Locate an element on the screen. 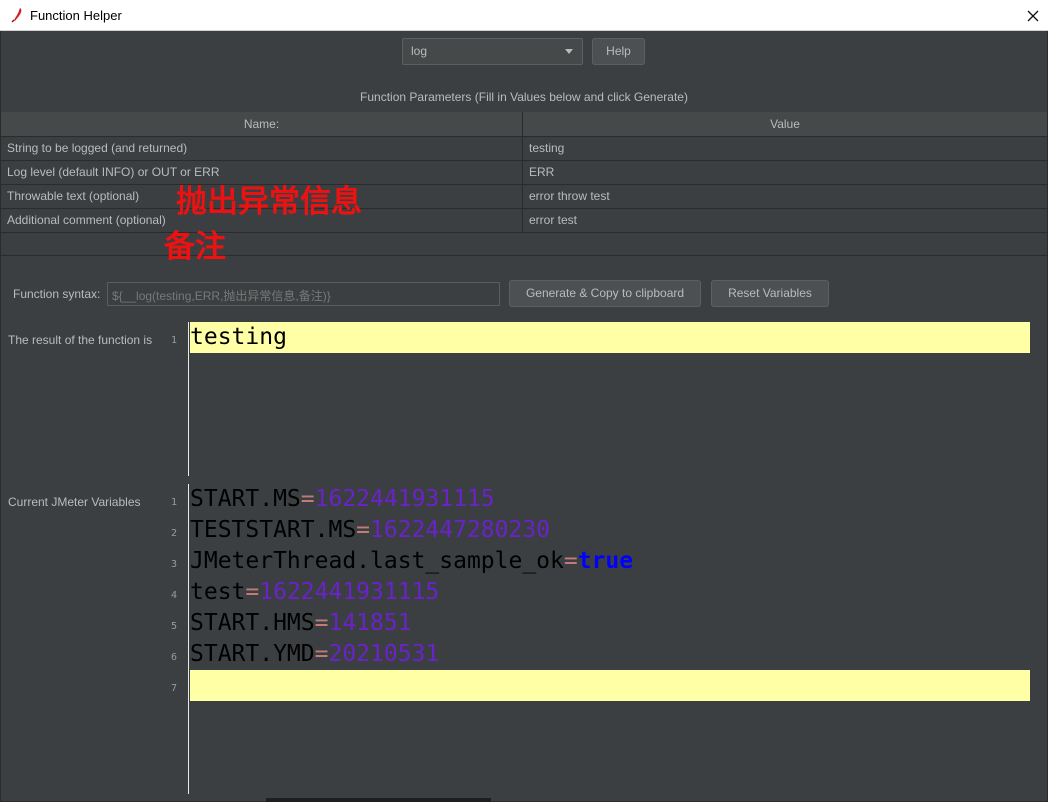  variable-key: TESTSTART.MS is located at coordinates (273, 530).